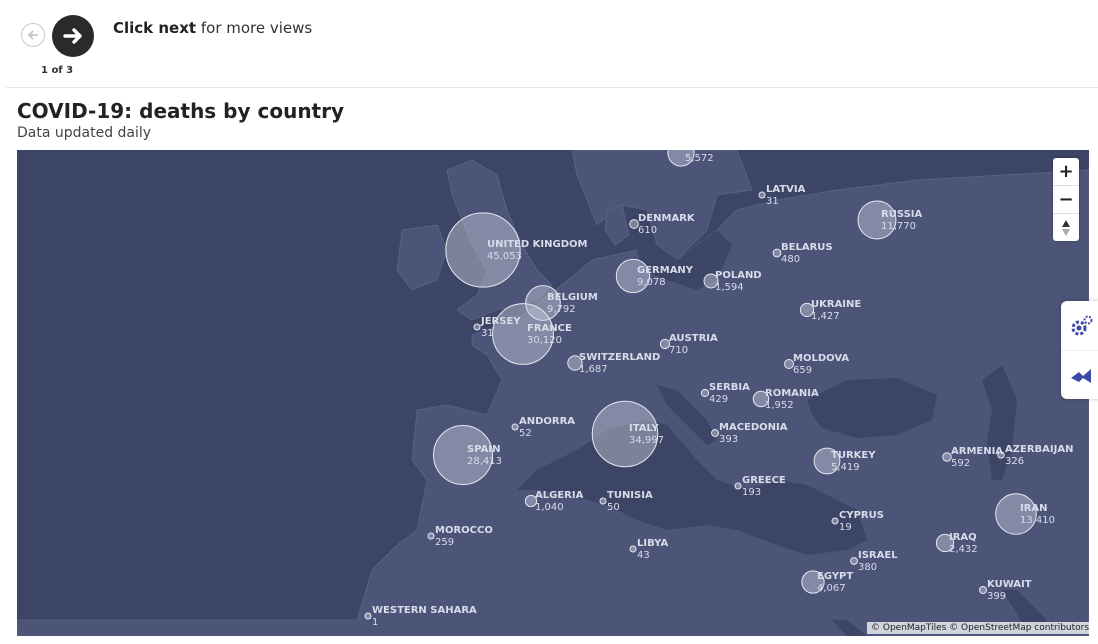 The image size is (1098, 644). I want to click on bubble-russia, so click(877, 220).